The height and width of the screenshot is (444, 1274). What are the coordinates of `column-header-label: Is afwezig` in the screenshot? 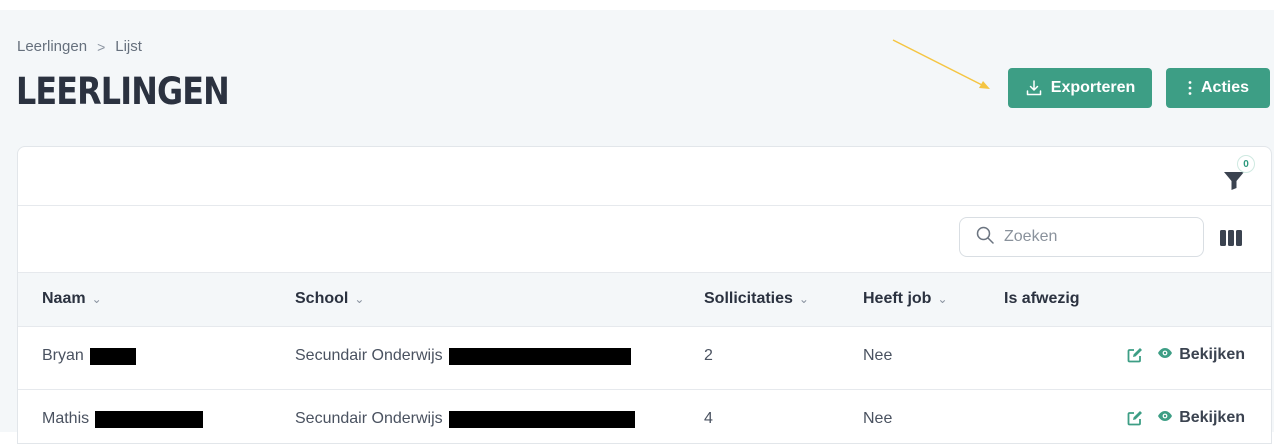 It's located at (1042, 298).